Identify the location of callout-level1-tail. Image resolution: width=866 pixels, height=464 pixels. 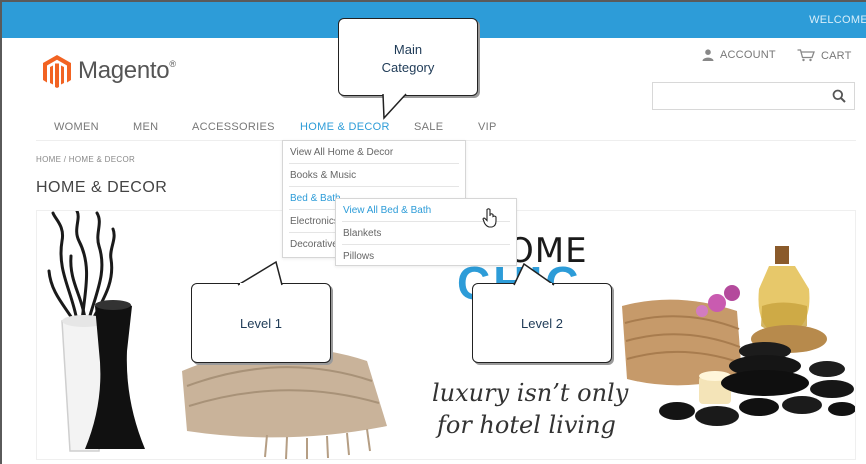
(260, 273).